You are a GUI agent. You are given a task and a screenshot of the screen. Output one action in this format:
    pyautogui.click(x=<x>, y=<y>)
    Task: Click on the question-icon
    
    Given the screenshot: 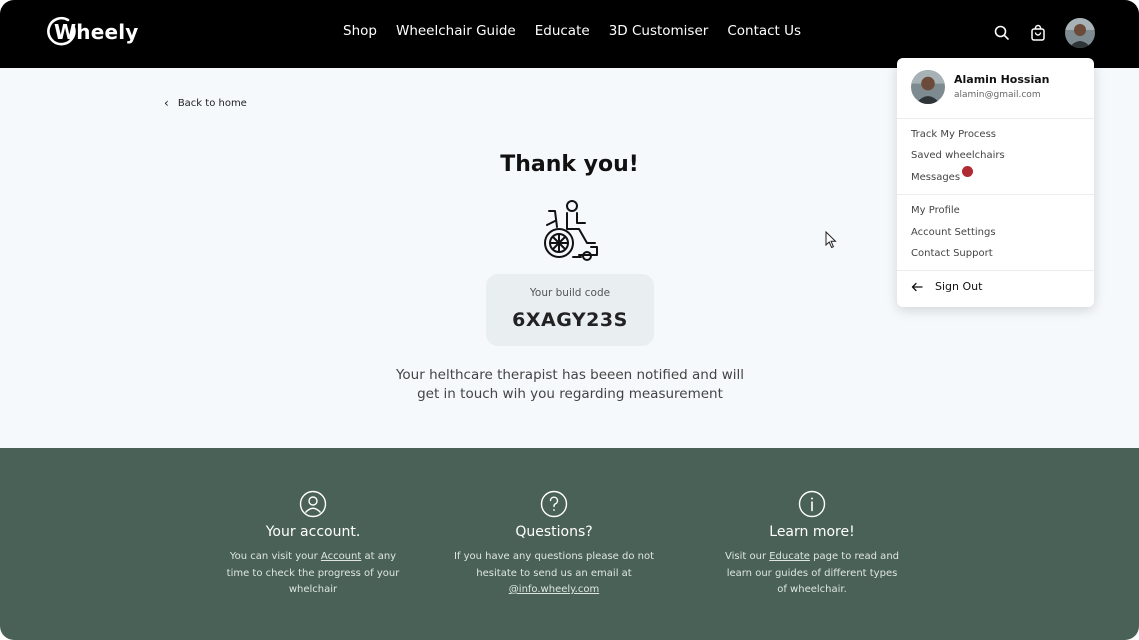 What is the action you would take?
    pyautogui.click(x=554, y=504)
    